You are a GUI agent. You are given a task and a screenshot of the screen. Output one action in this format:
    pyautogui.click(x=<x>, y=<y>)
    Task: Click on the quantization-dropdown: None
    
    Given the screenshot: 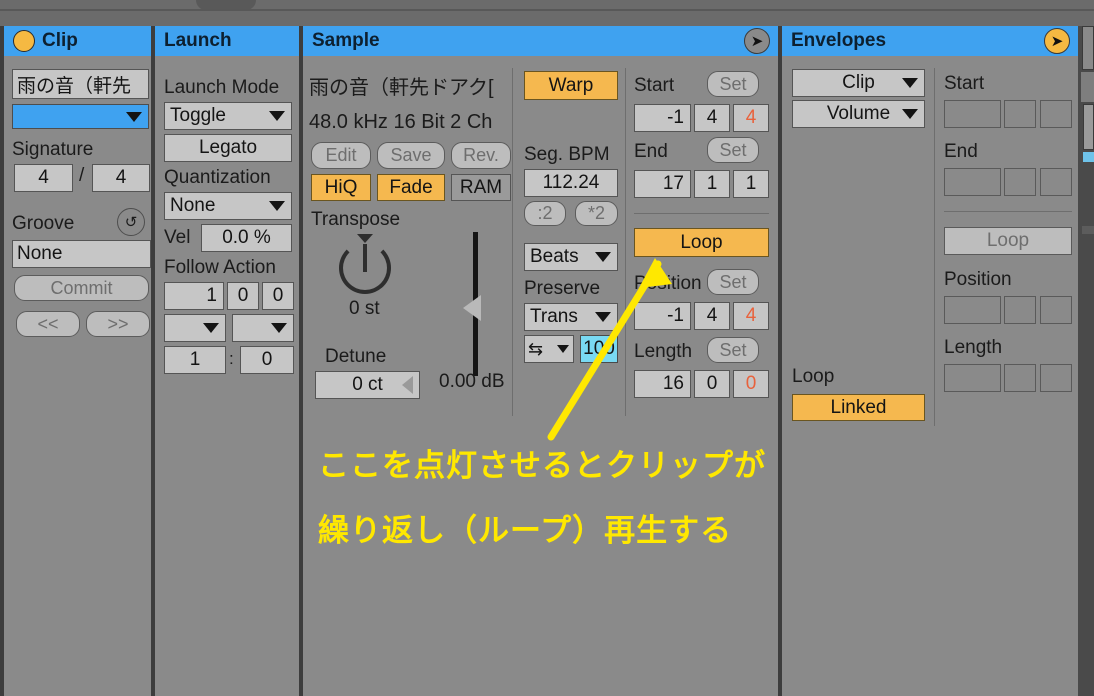 What is the action you would take?
    pyautogui.click(x=228, y=206)
    